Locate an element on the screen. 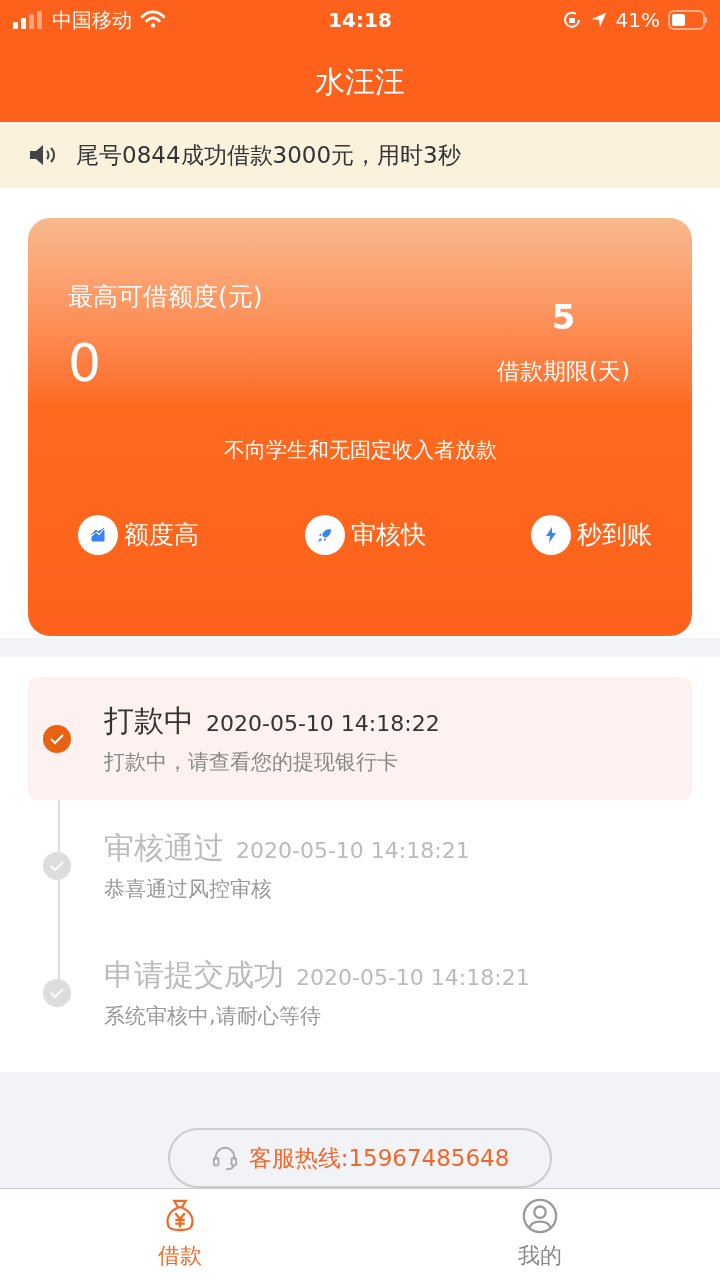 The height and width of the screenshot is (1280, 720). limit-label: 最高可借额度(元) is located at coordinates (166, 296).